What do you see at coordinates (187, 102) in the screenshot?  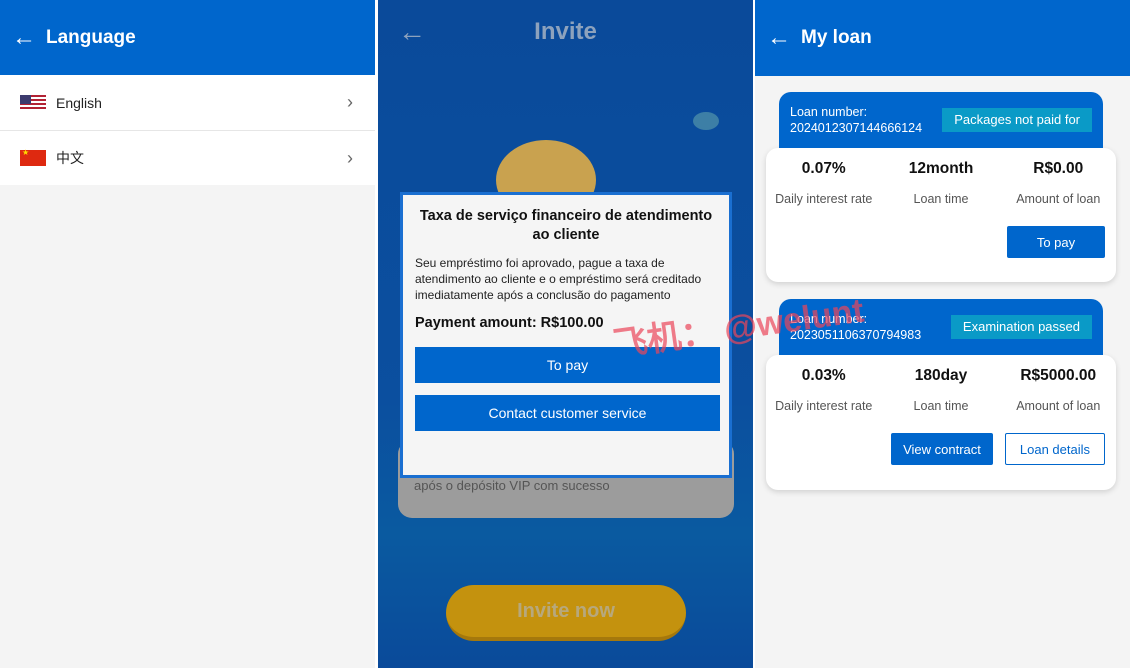 I see `language-item-english: English ›` at bounding box center [187, 102].